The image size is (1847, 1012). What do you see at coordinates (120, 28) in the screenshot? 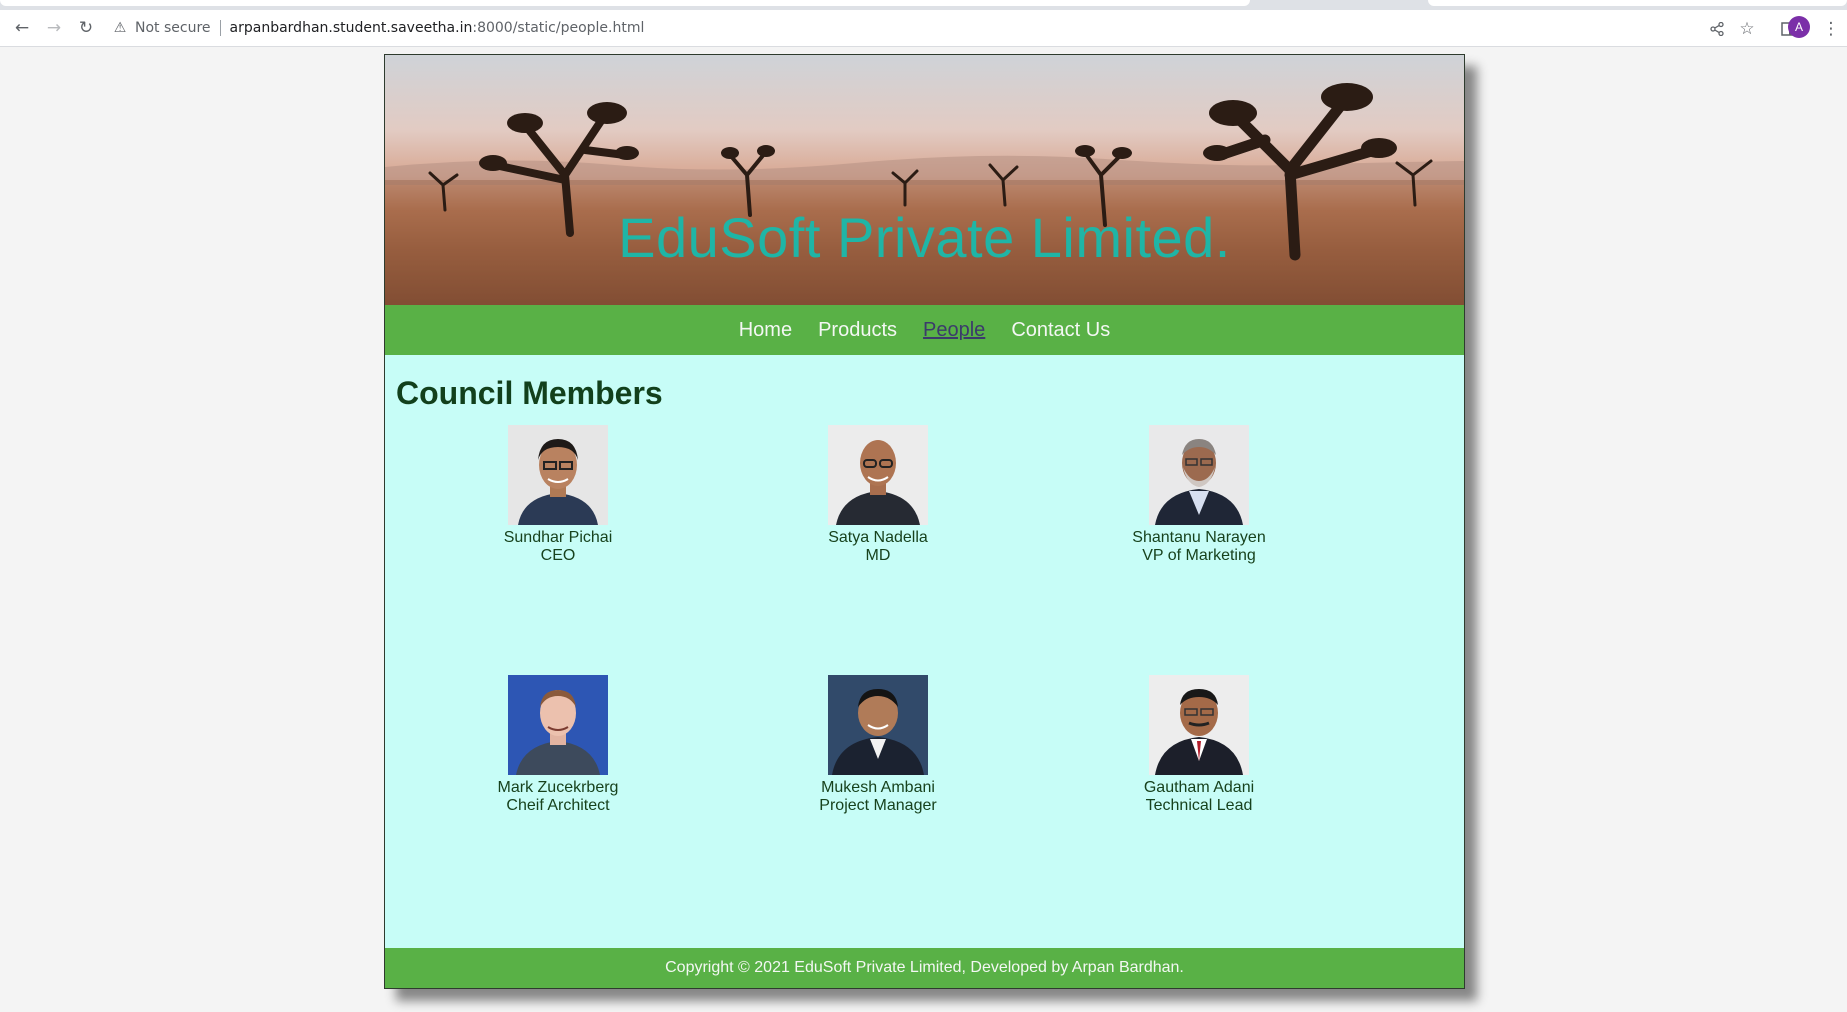
I see `warning-icon: ⚠` at bounding box center [120, 28].